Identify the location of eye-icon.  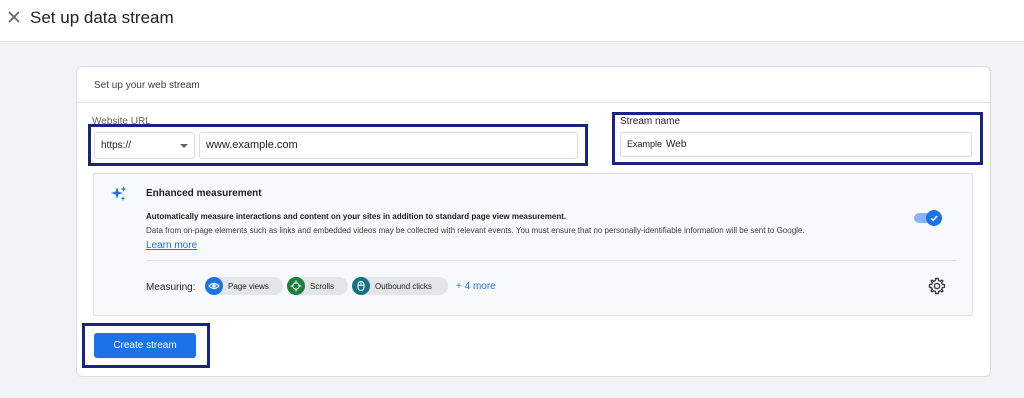
(214, 286).